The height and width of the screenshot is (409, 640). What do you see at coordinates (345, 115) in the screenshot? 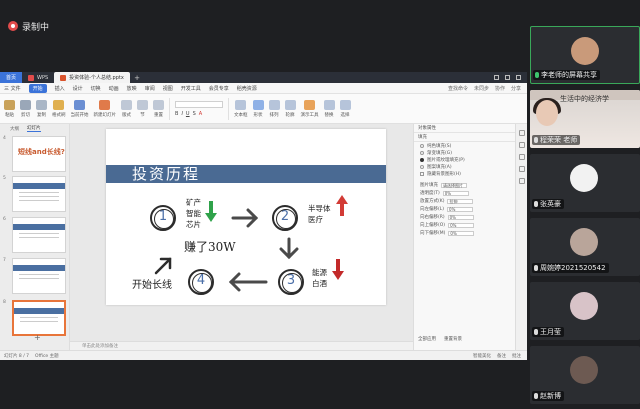
I see `select-label: 选择` at bounding box center [345, 115].